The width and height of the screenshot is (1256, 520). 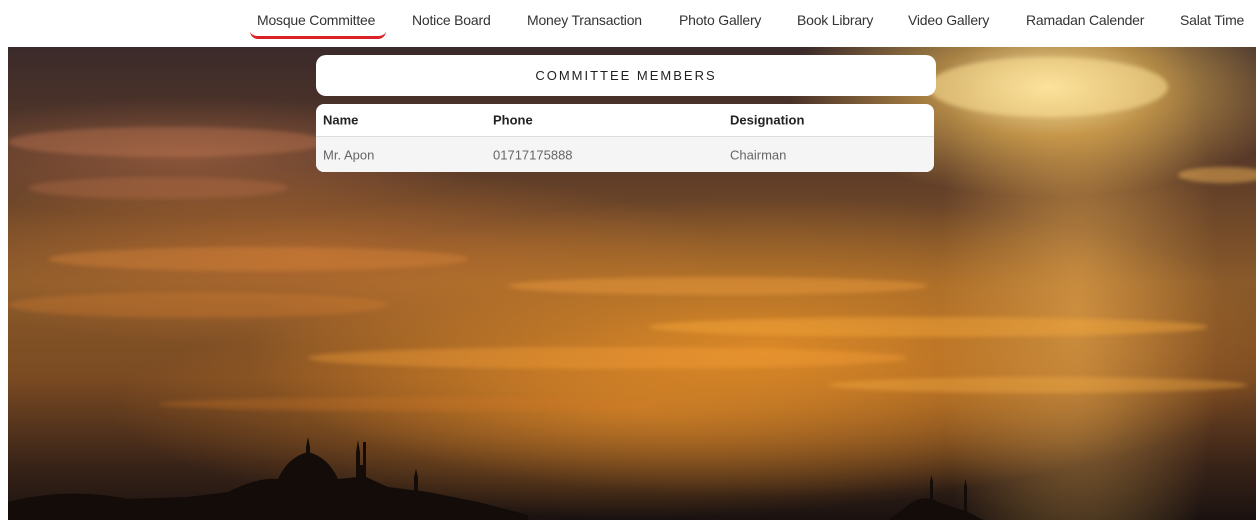 What do you see at coordinates (625, 154) in the screenshot?
I see `table-row: Mr. Apon 01717175888 Chairman` at bounding box center [625, 154].